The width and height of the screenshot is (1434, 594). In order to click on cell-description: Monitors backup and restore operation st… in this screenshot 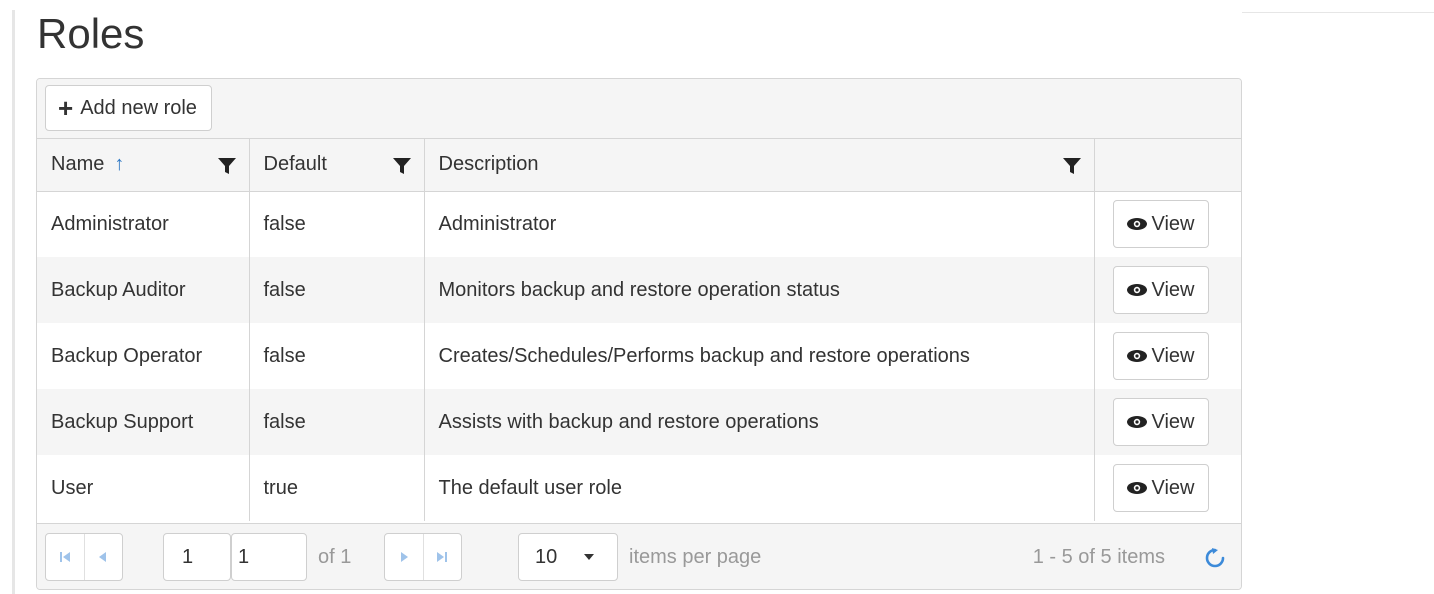, I will do `click(758, 290)`.